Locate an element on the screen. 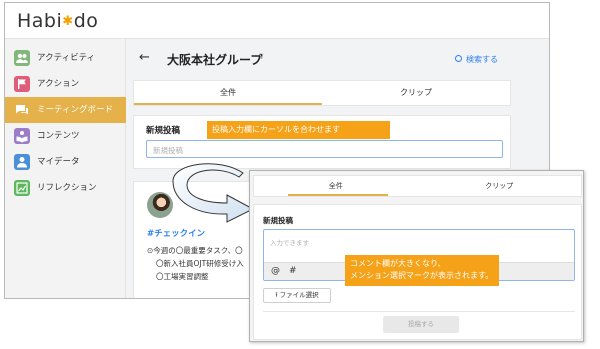 Image resolution: width=600 pixels, height=349 pixels. tab-all-label: 全件 is located at coordinates (335, 186).